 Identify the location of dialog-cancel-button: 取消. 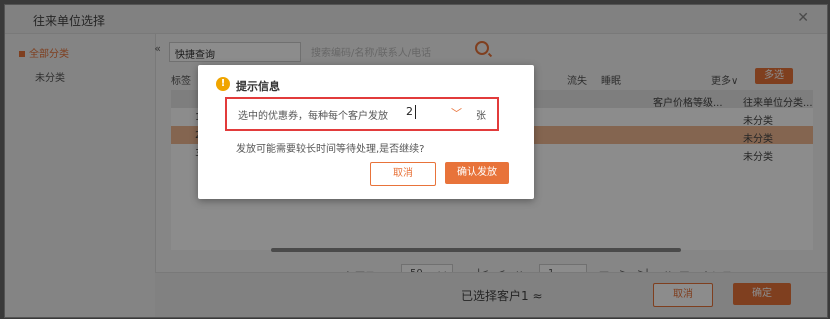
(403, 174).